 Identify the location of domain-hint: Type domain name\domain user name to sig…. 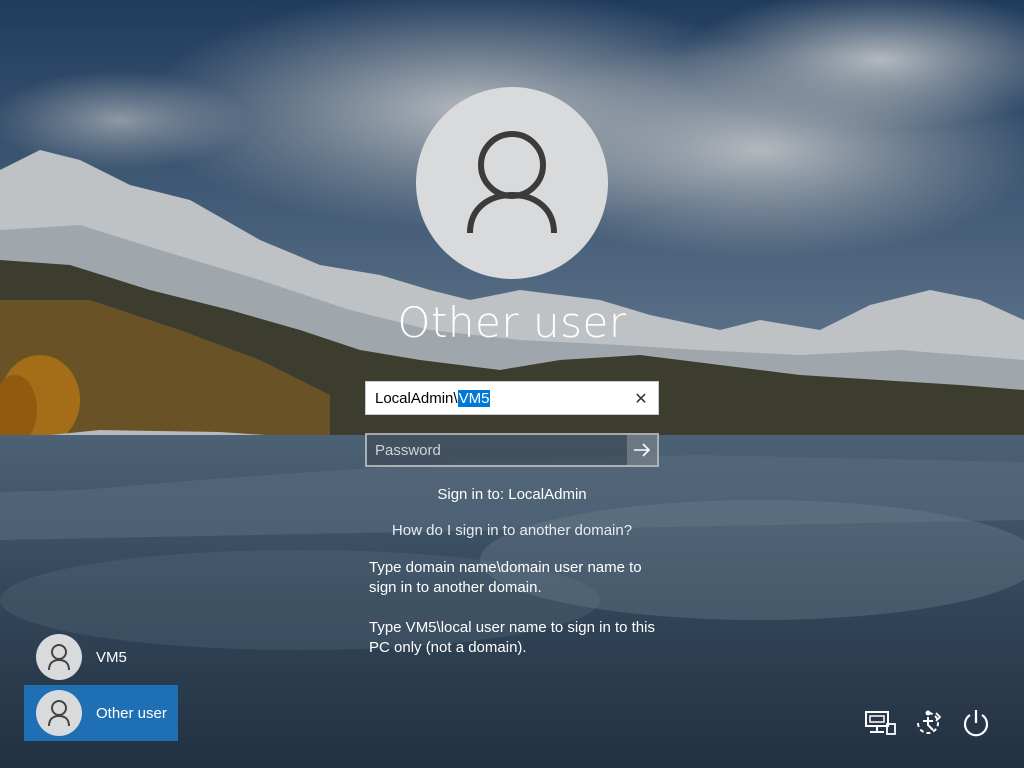
(505, 577).